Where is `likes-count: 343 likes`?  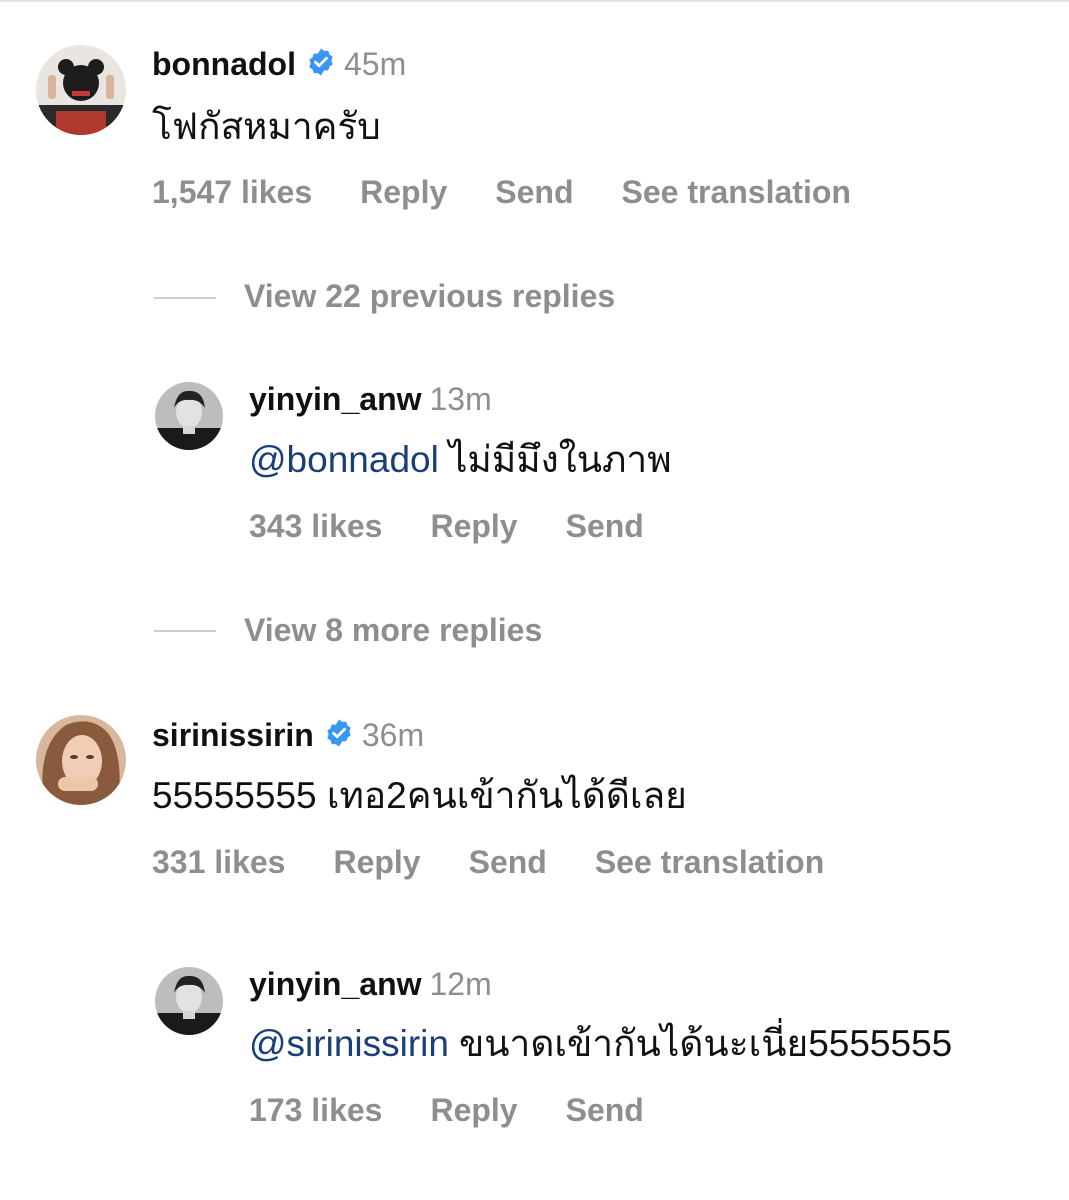
likes-count: 343 likes is located at coordinates (315, 526).